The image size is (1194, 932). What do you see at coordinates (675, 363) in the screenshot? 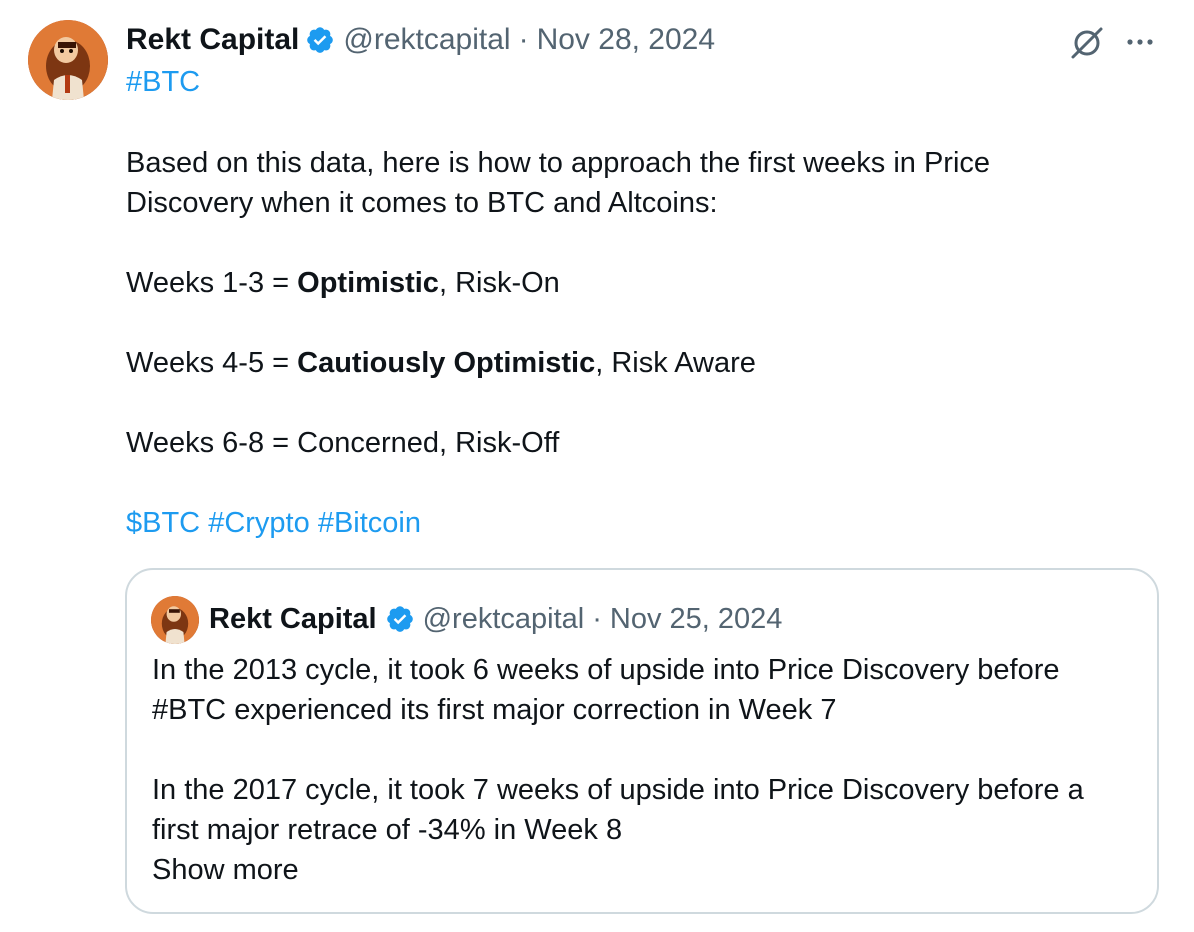
I see `weeks-4-5-suffix: , Risk Aware` at bounding box center [675, 363].